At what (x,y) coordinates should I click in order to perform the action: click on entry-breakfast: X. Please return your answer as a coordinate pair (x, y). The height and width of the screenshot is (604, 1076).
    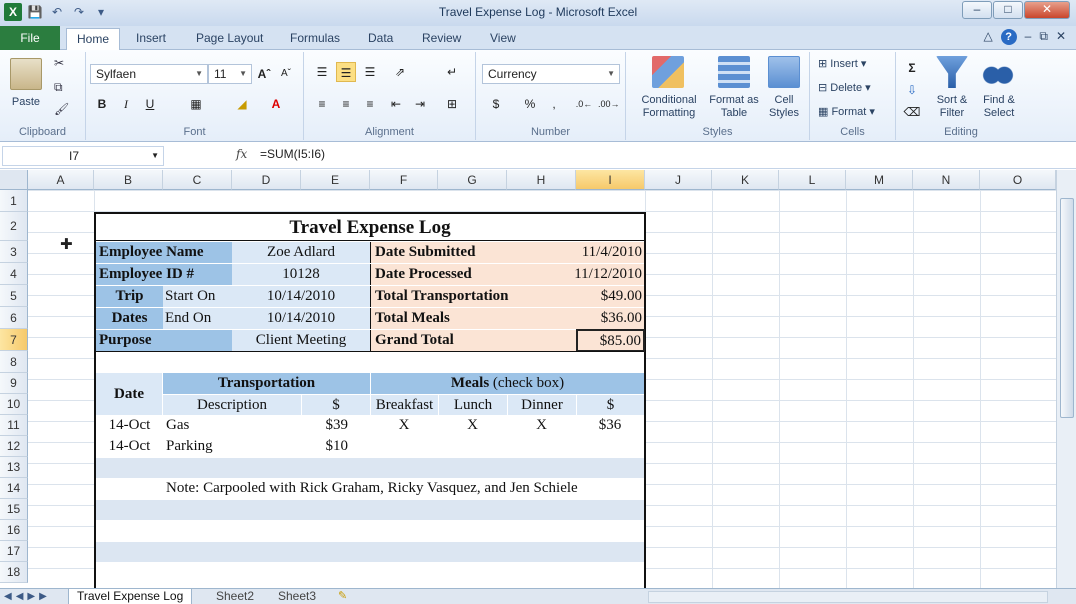
    Looking at the image, I should click on (404, 425).